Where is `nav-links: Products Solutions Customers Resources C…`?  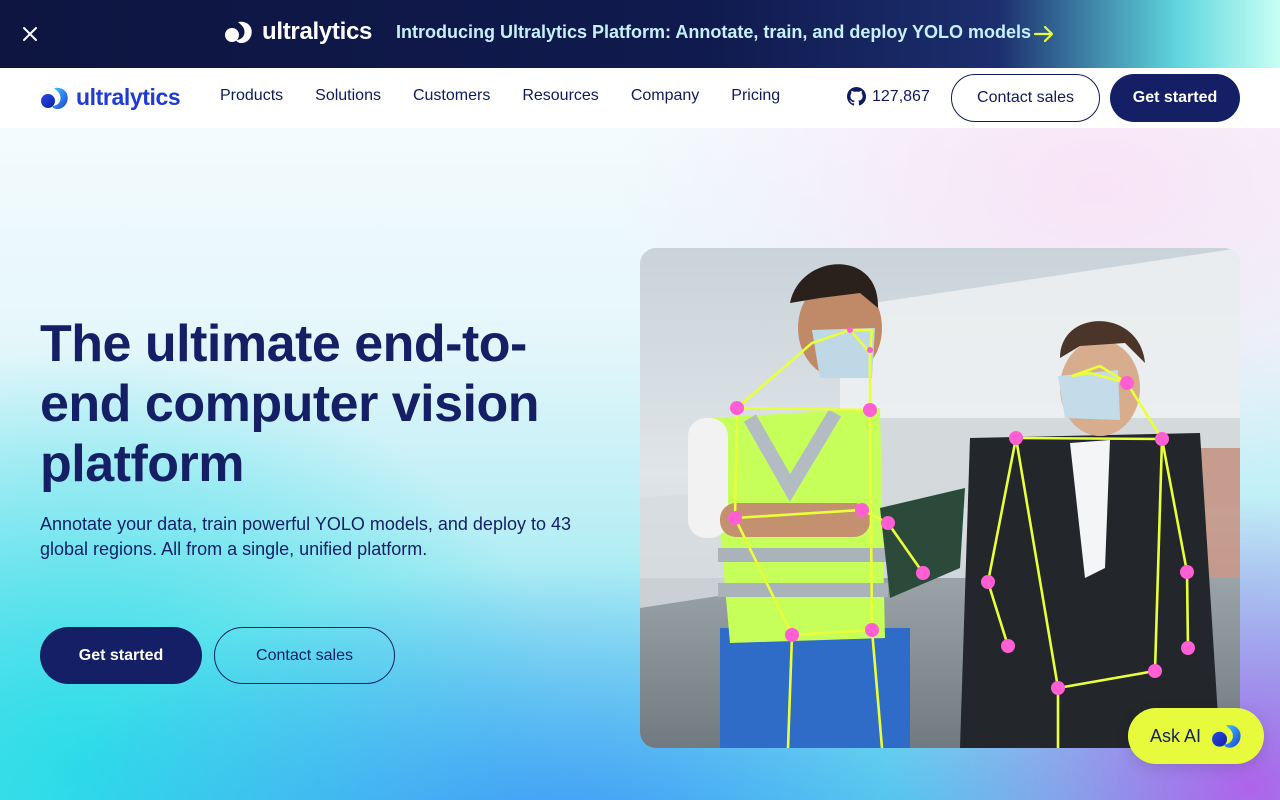
nav-links: Products Solutions Customers Resources C… is located at coordinates (500, 96).